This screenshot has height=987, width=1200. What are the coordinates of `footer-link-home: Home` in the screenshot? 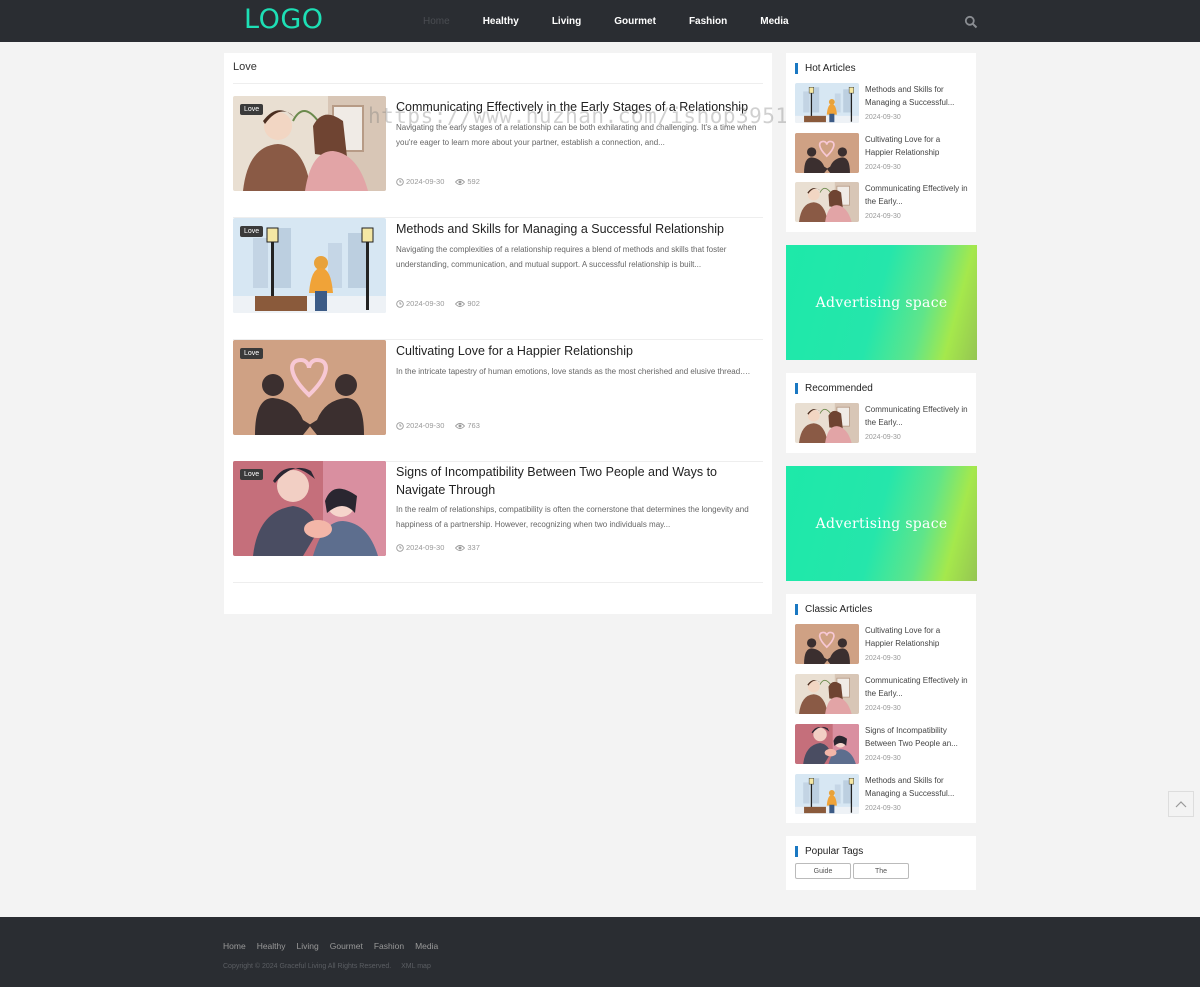 It's located at (234, 946).